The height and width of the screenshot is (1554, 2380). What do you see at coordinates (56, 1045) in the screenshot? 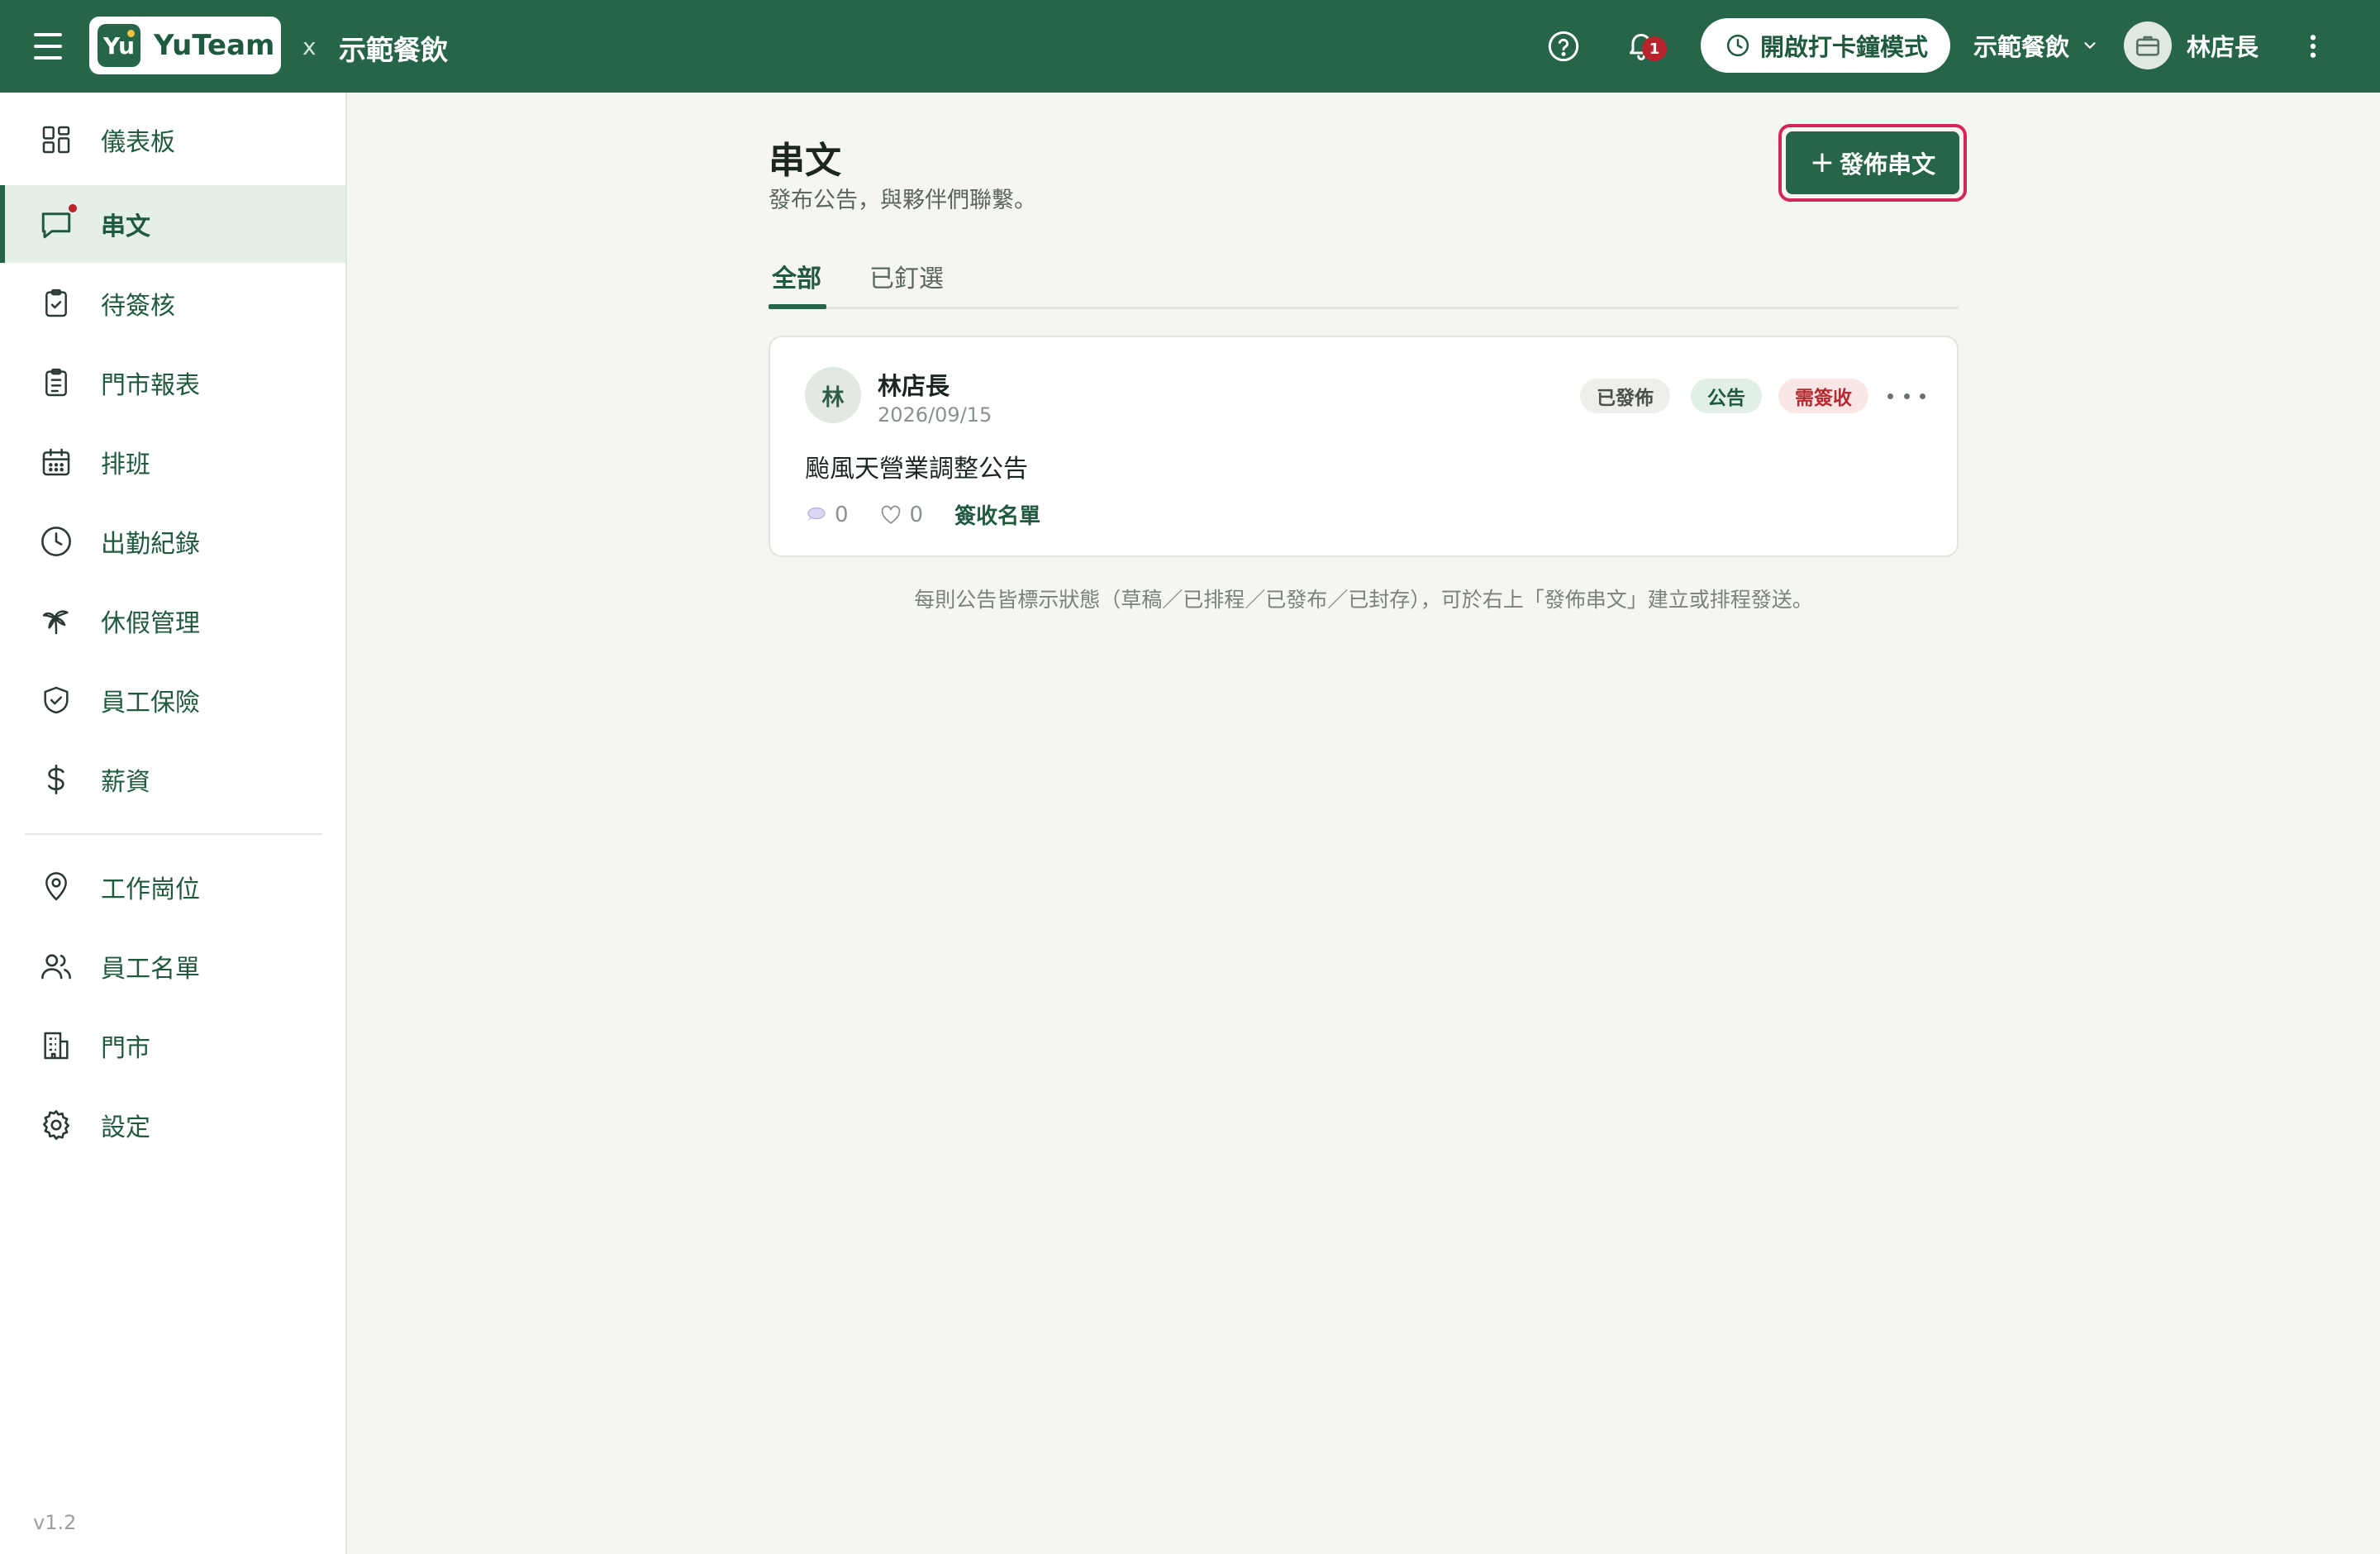
I see `building-icon` at bounding box center [56, 1045].